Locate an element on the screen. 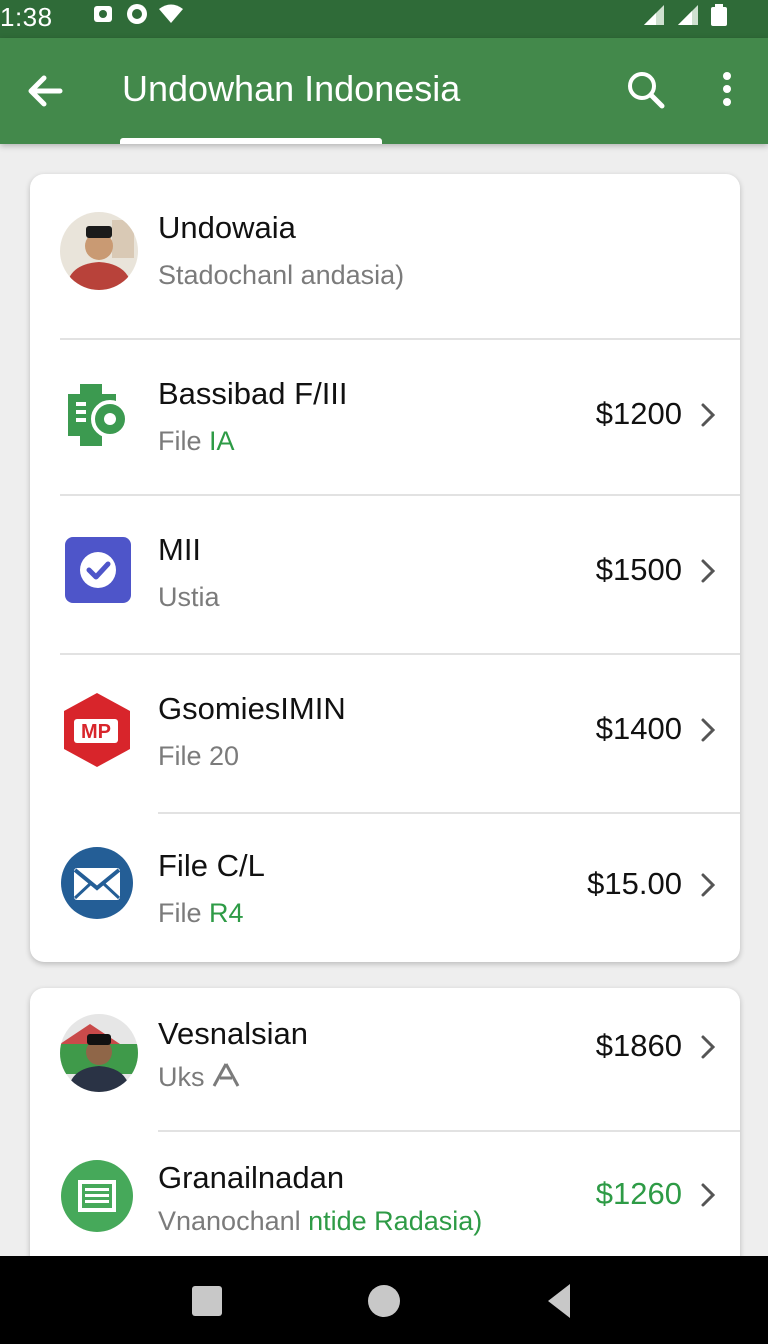  svg-text: MP is located at coordinates (96, 732).